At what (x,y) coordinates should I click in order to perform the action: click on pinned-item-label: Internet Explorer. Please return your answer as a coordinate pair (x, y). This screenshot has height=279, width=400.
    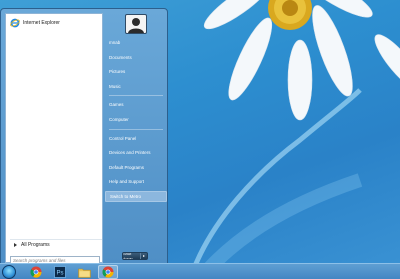
    Looking at the image, I should click on (41, 23).